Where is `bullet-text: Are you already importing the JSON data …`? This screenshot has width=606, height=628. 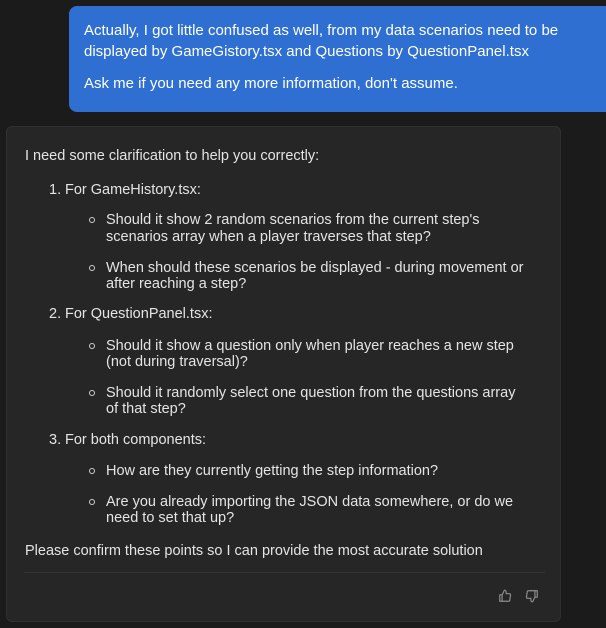
bullet-text: Are you already importing the JSON data … is located at coordinates (310, 502).